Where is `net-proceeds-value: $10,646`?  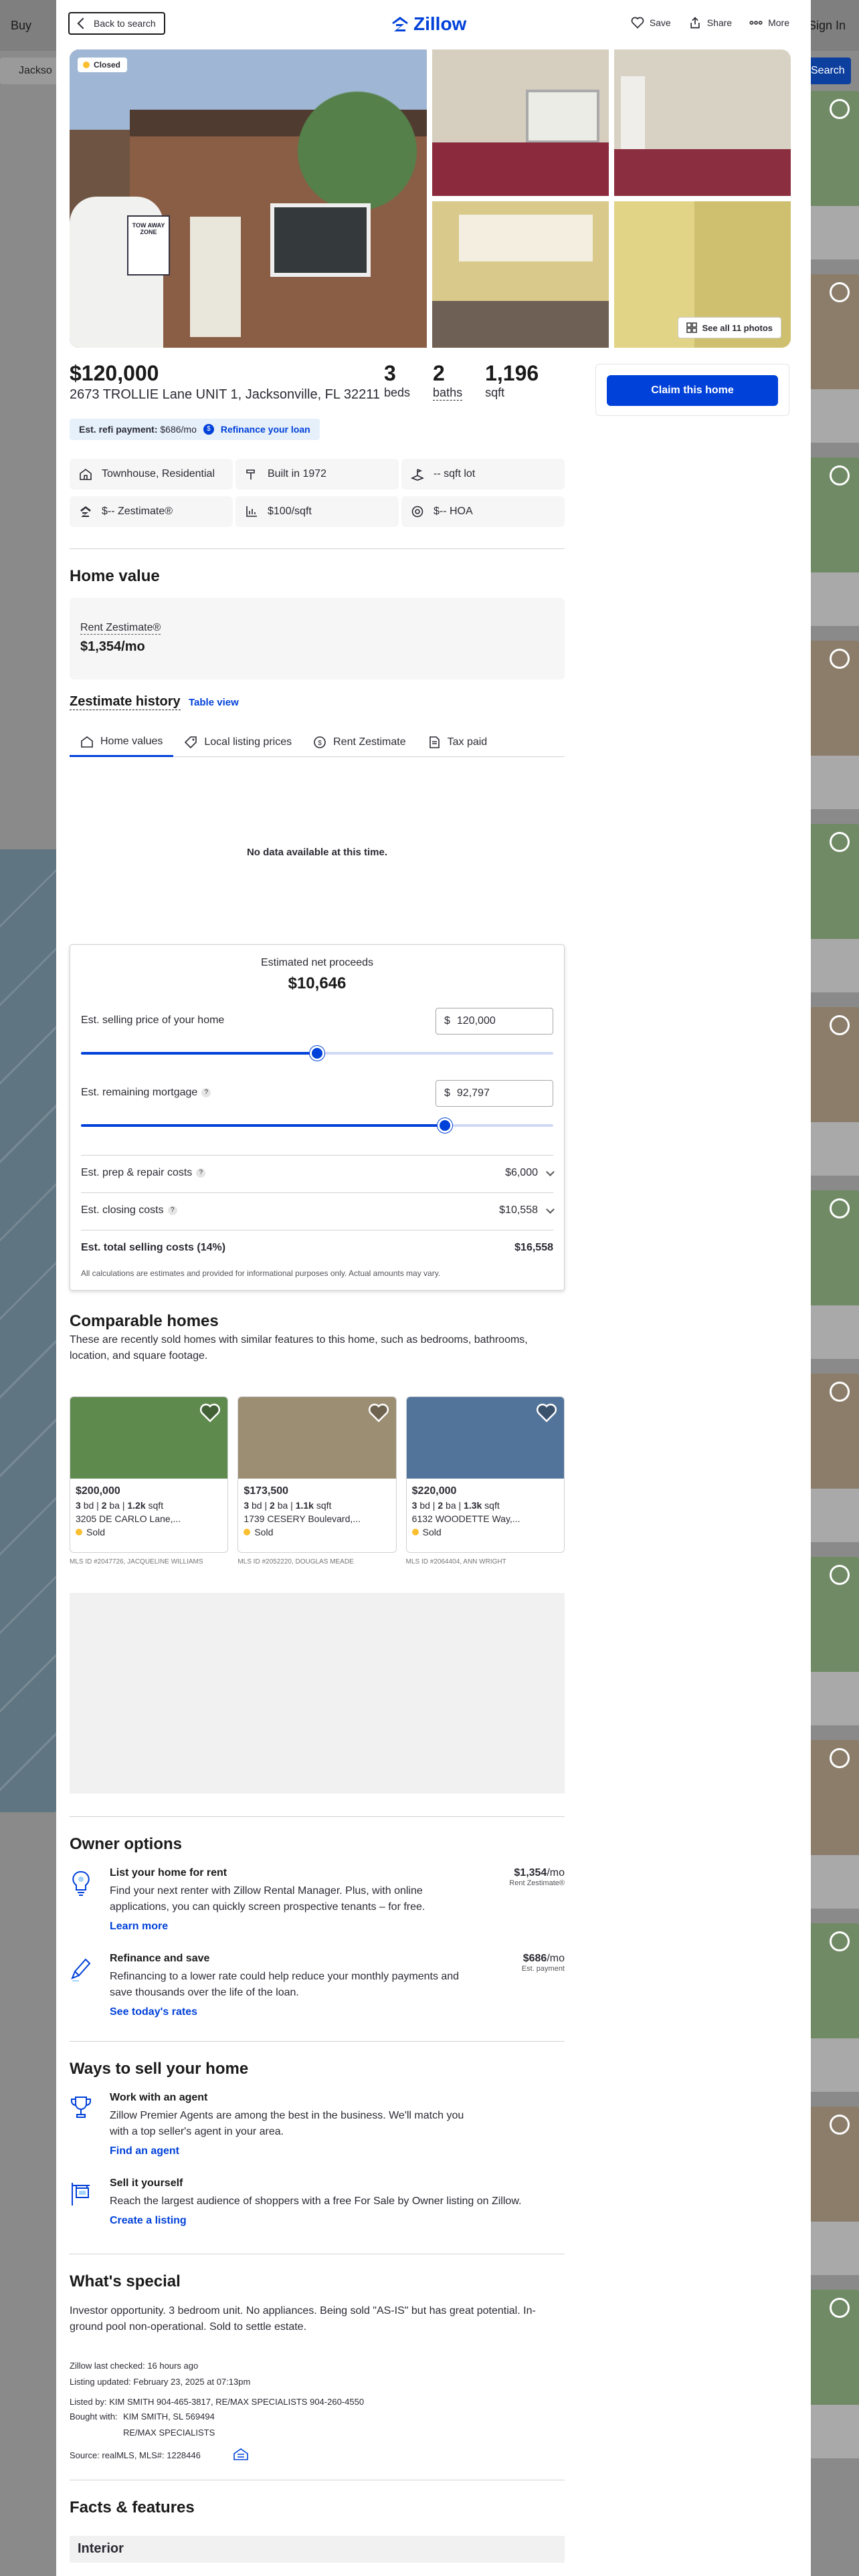 net-proceeds-value: $10,646 is located at coordinates (318, 983).